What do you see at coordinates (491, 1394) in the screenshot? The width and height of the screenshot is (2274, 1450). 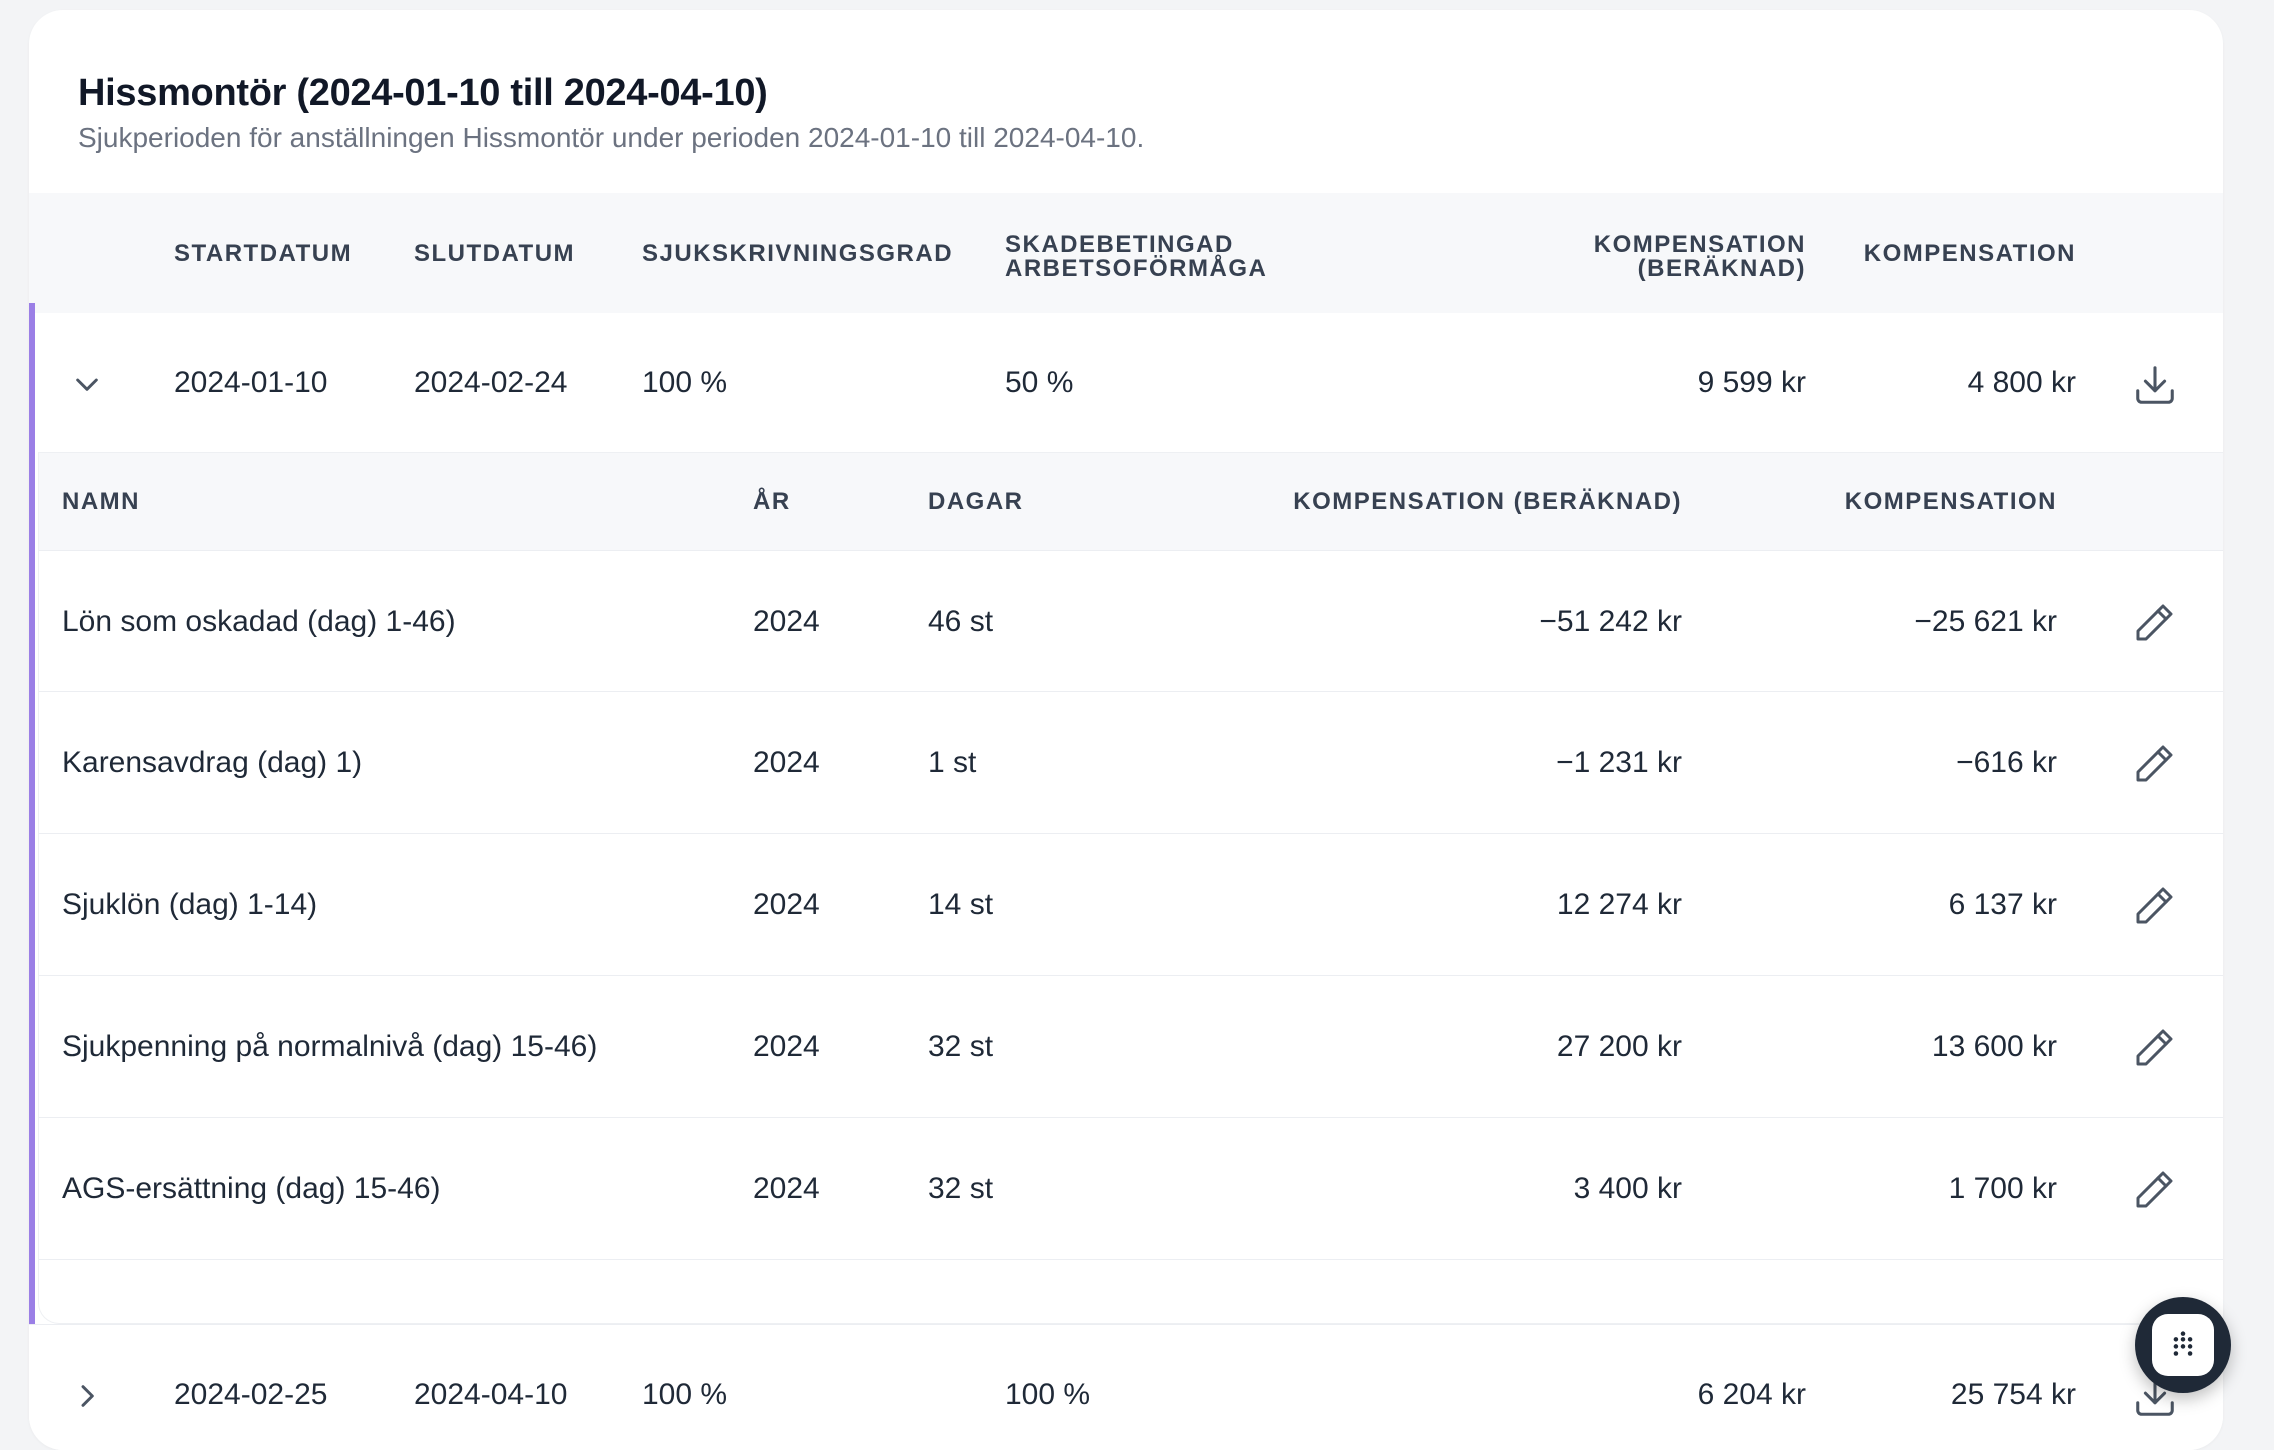 I see `row-slutdatum: 2024-04-10` at bounding box center [491, 1394].